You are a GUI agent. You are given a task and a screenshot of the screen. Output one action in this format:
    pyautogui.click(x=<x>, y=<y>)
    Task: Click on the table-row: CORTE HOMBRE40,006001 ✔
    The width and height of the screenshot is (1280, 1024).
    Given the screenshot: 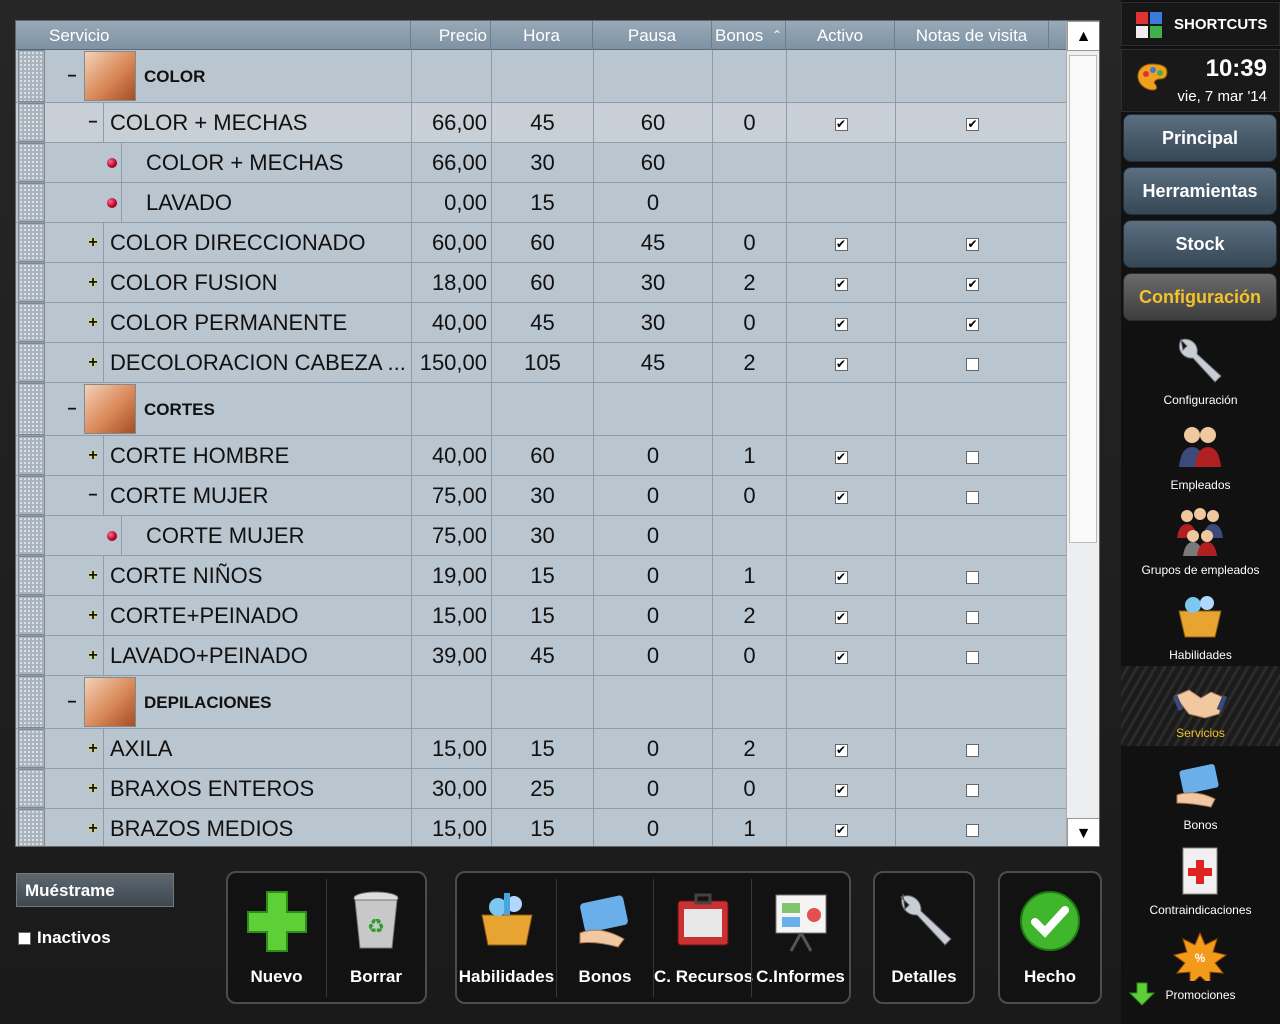 What is the action you would take?
    pyautogui.click(x=541, y=456)
    